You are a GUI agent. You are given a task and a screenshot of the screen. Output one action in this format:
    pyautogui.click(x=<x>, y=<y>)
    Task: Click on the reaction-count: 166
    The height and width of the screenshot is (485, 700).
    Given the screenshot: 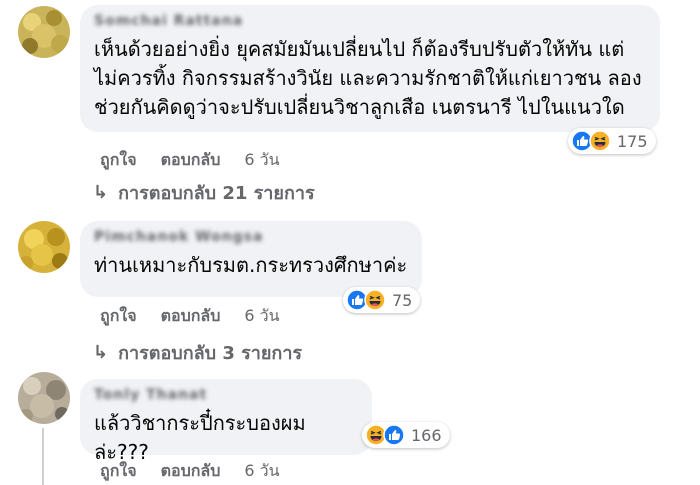 What is the action you would take?
    pyautogui.click(x=426, y=435)
    